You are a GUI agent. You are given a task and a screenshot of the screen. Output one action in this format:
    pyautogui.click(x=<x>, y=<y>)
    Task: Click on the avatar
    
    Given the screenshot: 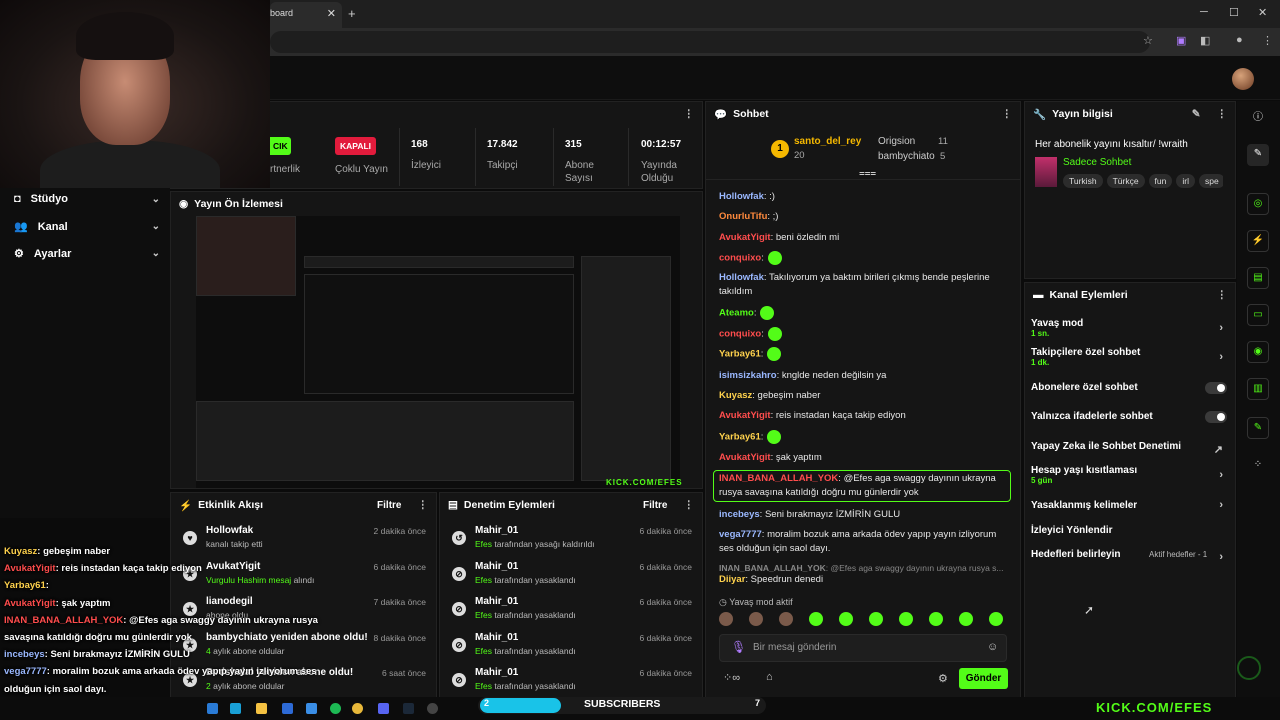 What is the action you would take?
    pyautogui.click(x=1243, y=79)
    